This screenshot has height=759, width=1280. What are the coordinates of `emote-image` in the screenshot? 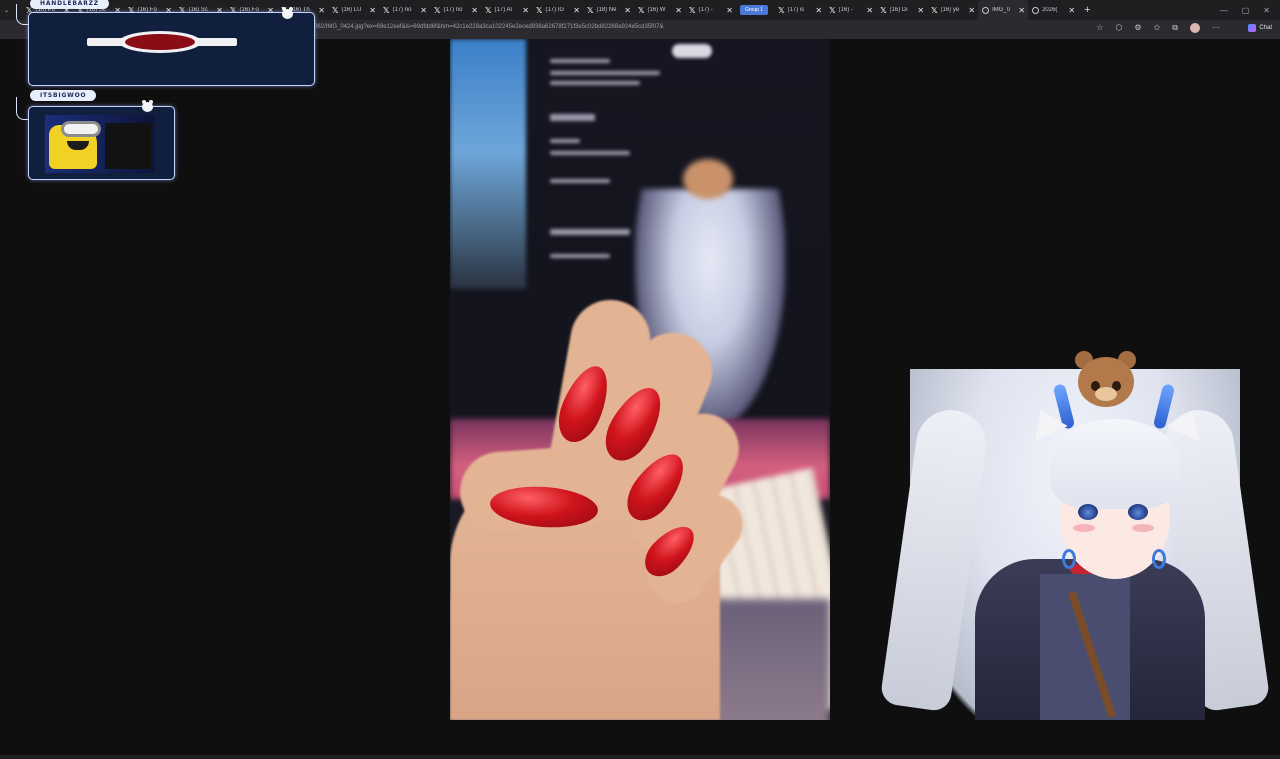 It's located at (162, 44).